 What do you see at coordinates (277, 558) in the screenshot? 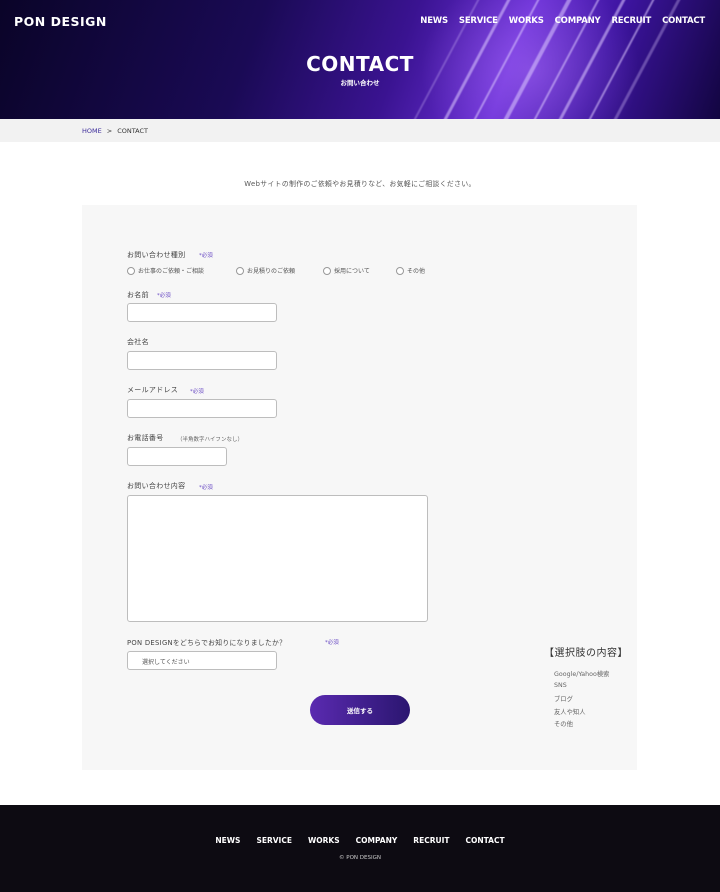
I see `message-textarea` at bounding box center [277, 558].